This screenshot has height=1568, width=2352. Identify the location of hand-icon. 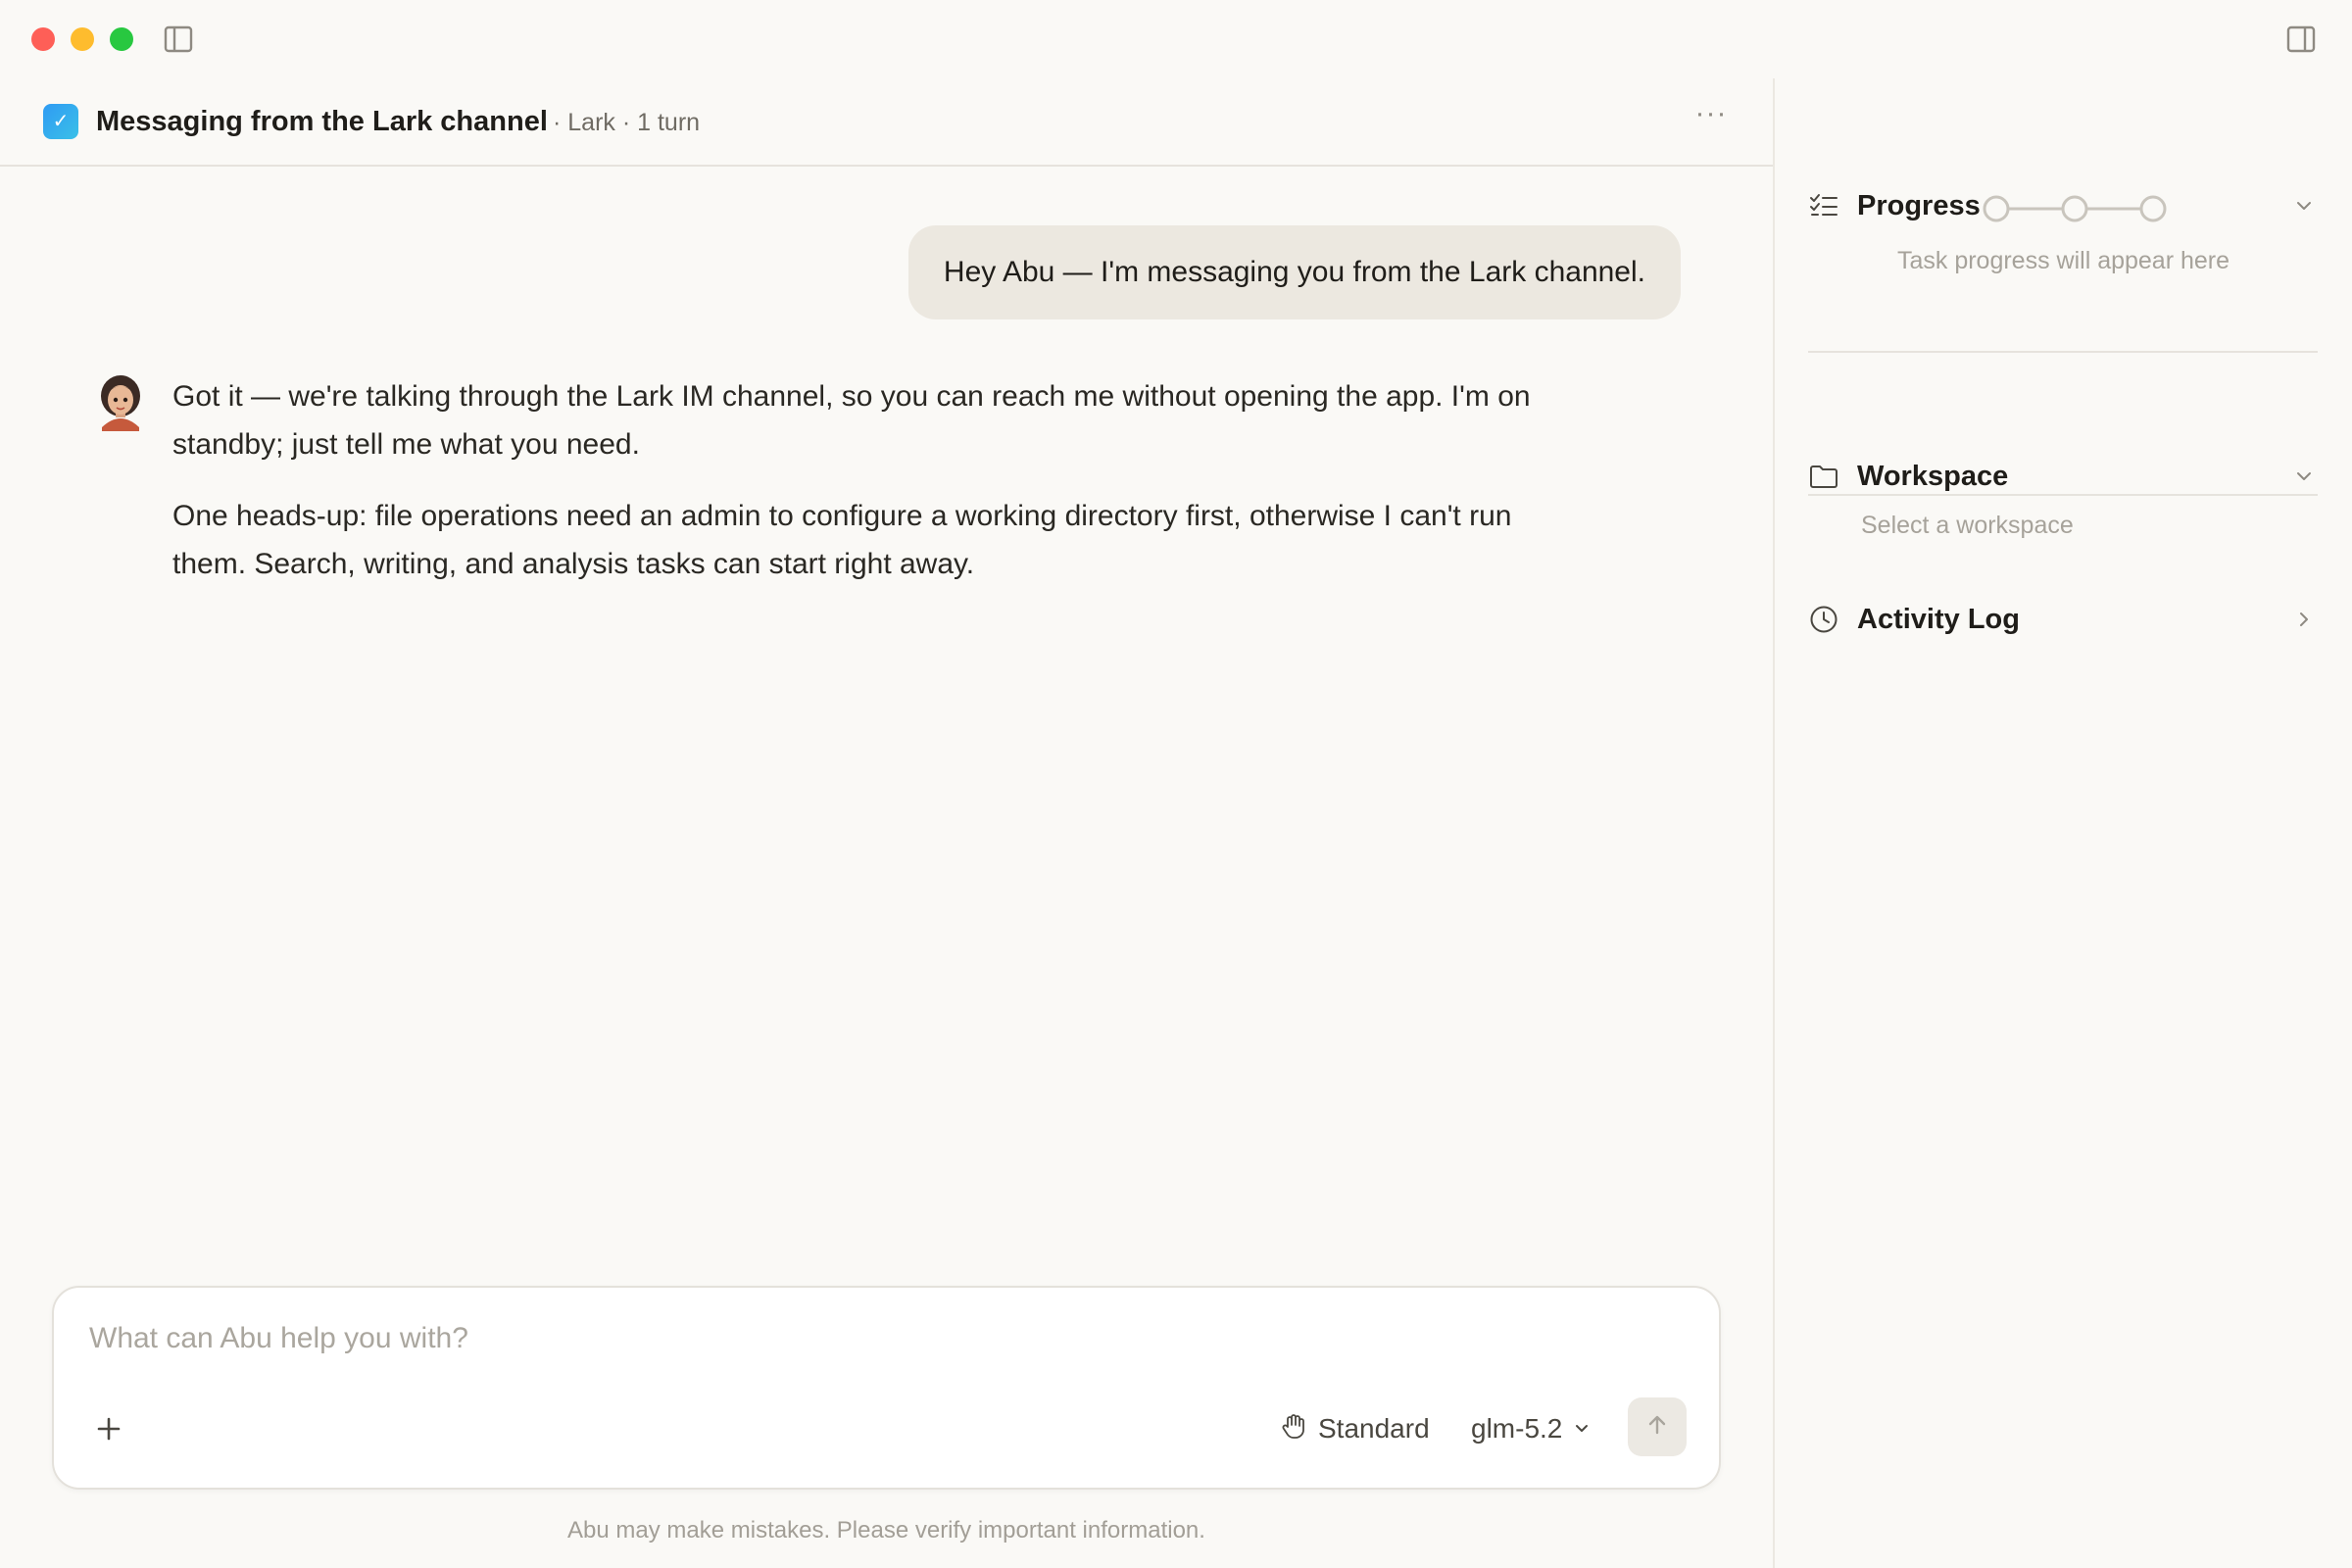
(1293, 1429).